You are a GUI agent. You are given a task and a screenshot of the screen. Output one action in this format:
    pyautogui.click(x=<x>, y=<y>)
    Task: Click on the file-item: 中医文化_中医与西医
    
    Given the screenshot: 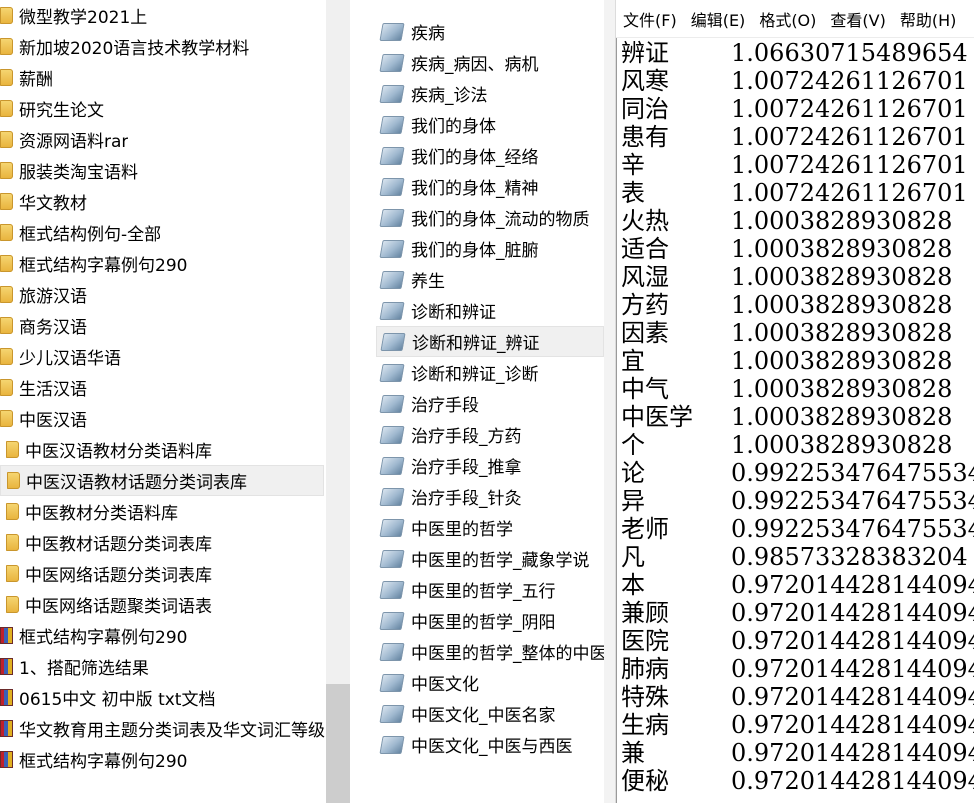 What is the action you would take?
    pyautogui.click(x=490, y=744)
    